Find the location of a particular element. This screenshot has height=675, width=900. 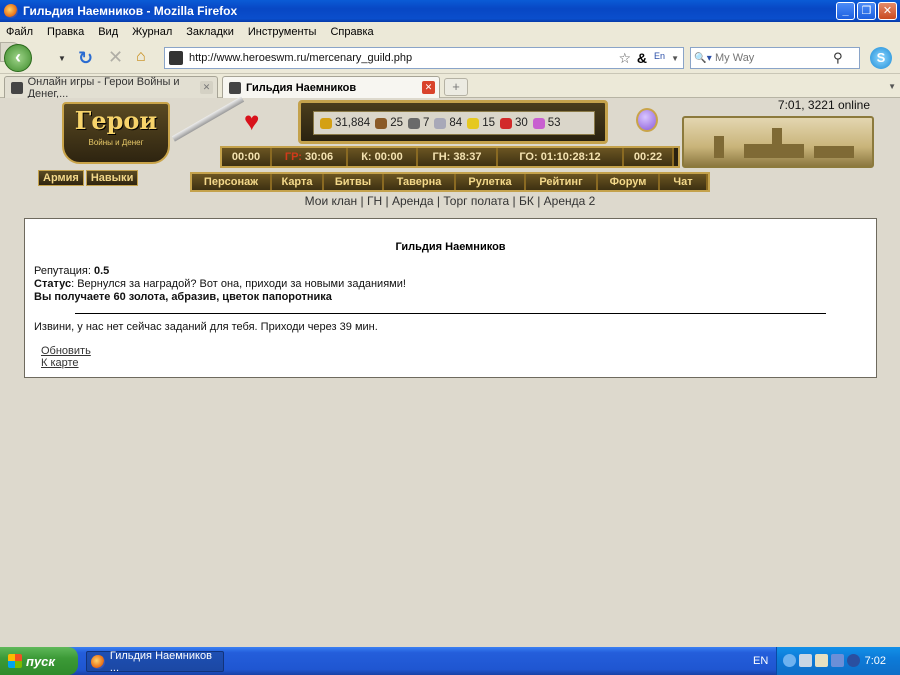

nav-skills: Навыки is located at coordinates (112, 178).